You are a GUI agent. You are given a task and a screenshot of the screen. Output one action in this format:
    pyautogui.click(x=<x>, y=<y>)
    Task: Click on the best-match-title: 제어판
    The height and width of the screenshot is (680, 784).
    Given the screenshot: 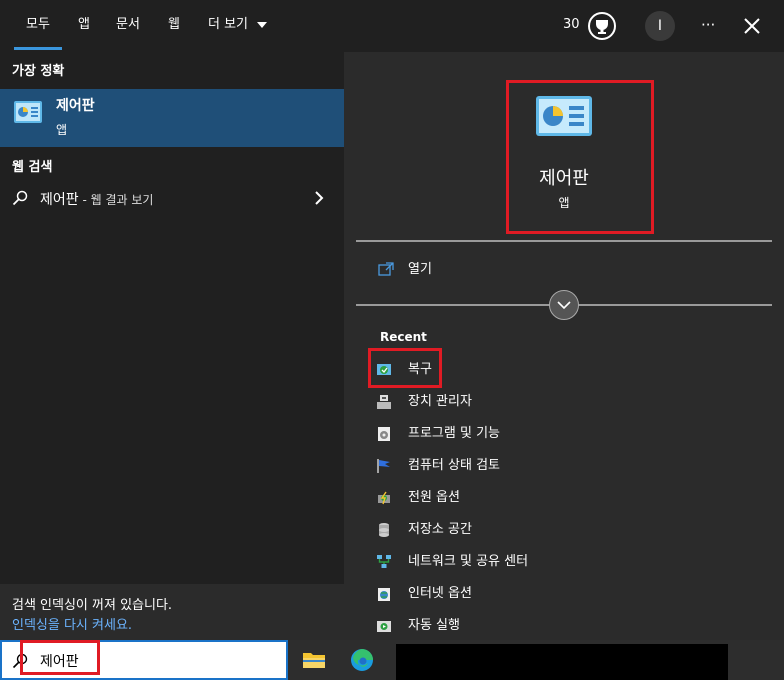 What is the action you would take?
    pyautogui.click(x=75, y=106)
    